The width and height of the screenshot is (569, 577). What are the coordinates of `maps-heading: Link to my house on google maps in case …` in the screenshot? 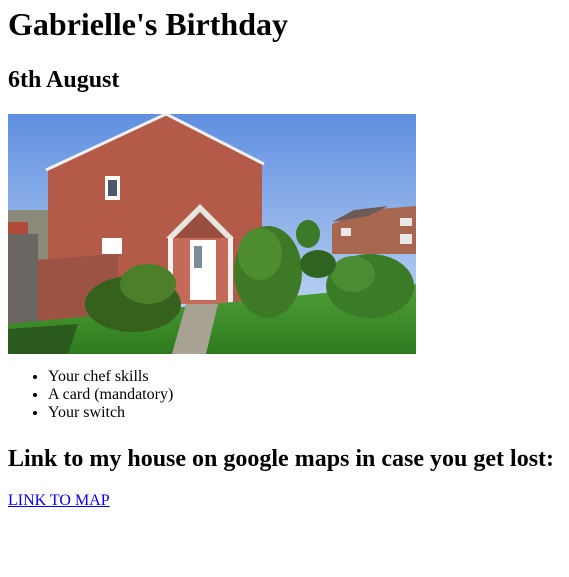 It's located at (281, 459).